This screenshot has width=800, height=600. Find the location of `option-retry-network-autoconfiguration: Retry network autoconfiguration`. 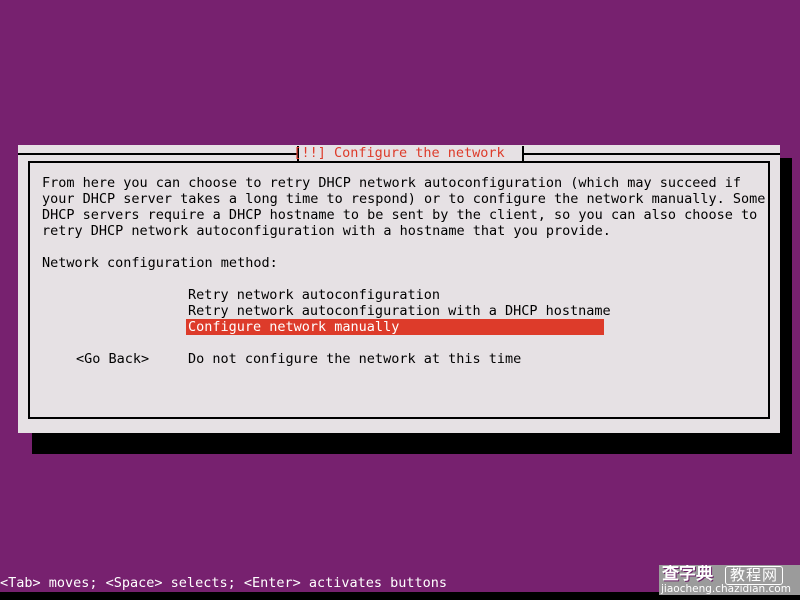

option-retry-network-autoconfiguration: Retry network autoconfiguration is located at coordinates (476, 295).